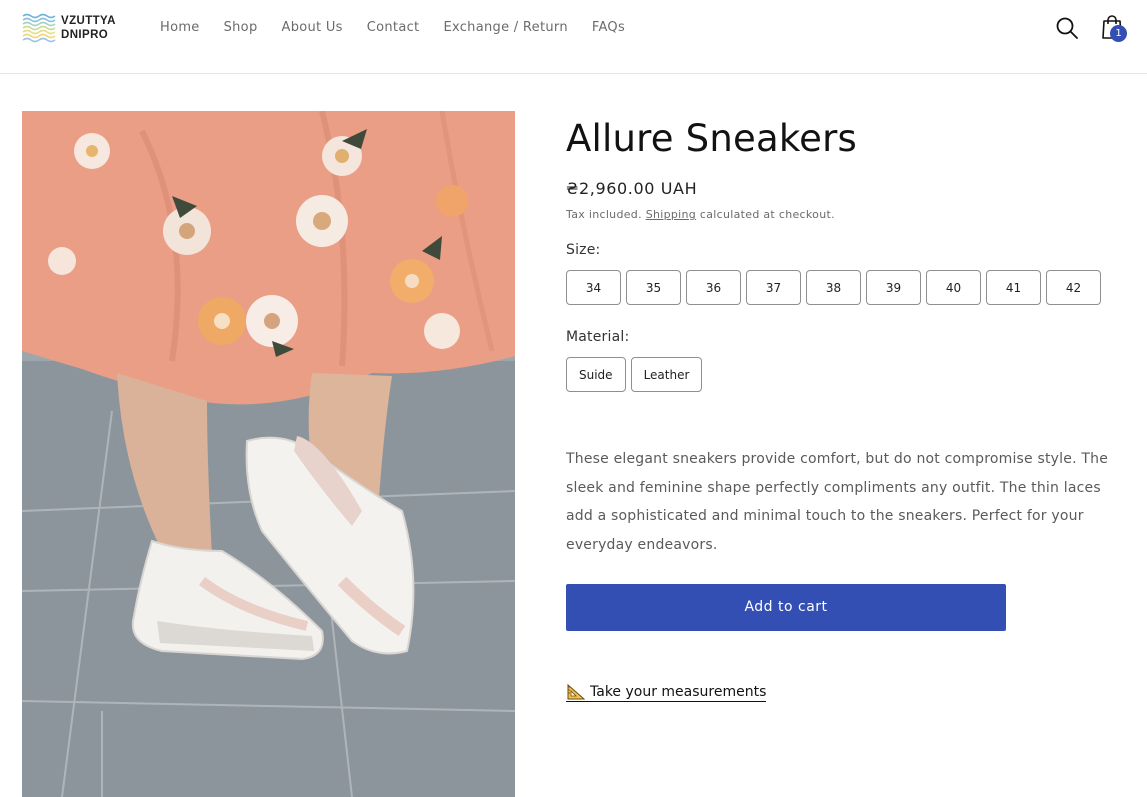 The height and width of the screenshot is (797, 1147). I want to click on nav-faqs: FAQs, so click(608, 28).